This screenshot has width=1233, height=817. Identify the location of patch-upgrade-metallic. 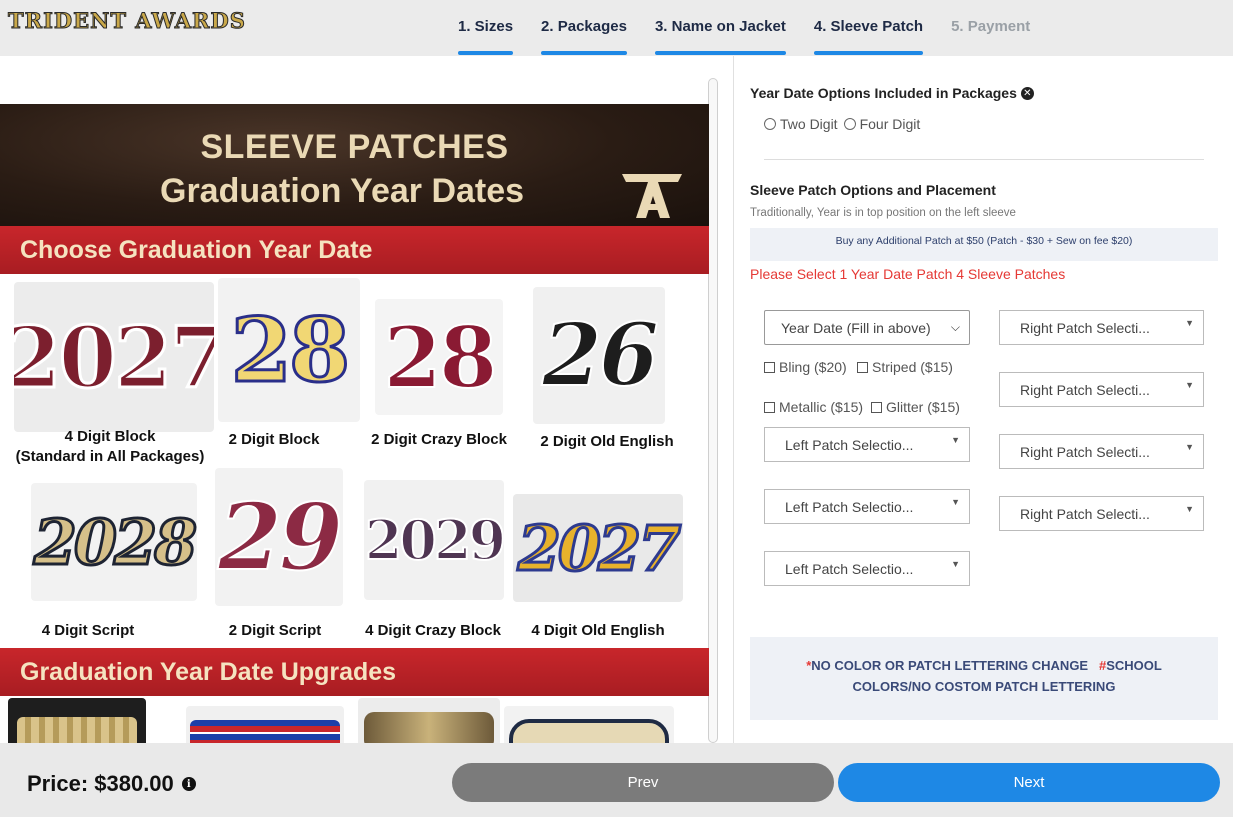
(429, 720).